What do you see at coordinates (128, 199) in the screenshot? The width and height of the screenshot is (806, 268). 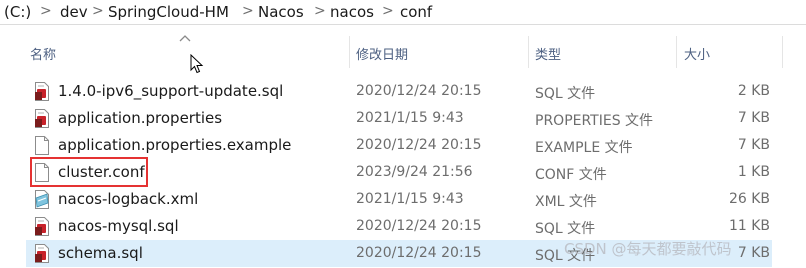 I see `file-name: nacos-logback.xml` at bounding box center [128, 199].